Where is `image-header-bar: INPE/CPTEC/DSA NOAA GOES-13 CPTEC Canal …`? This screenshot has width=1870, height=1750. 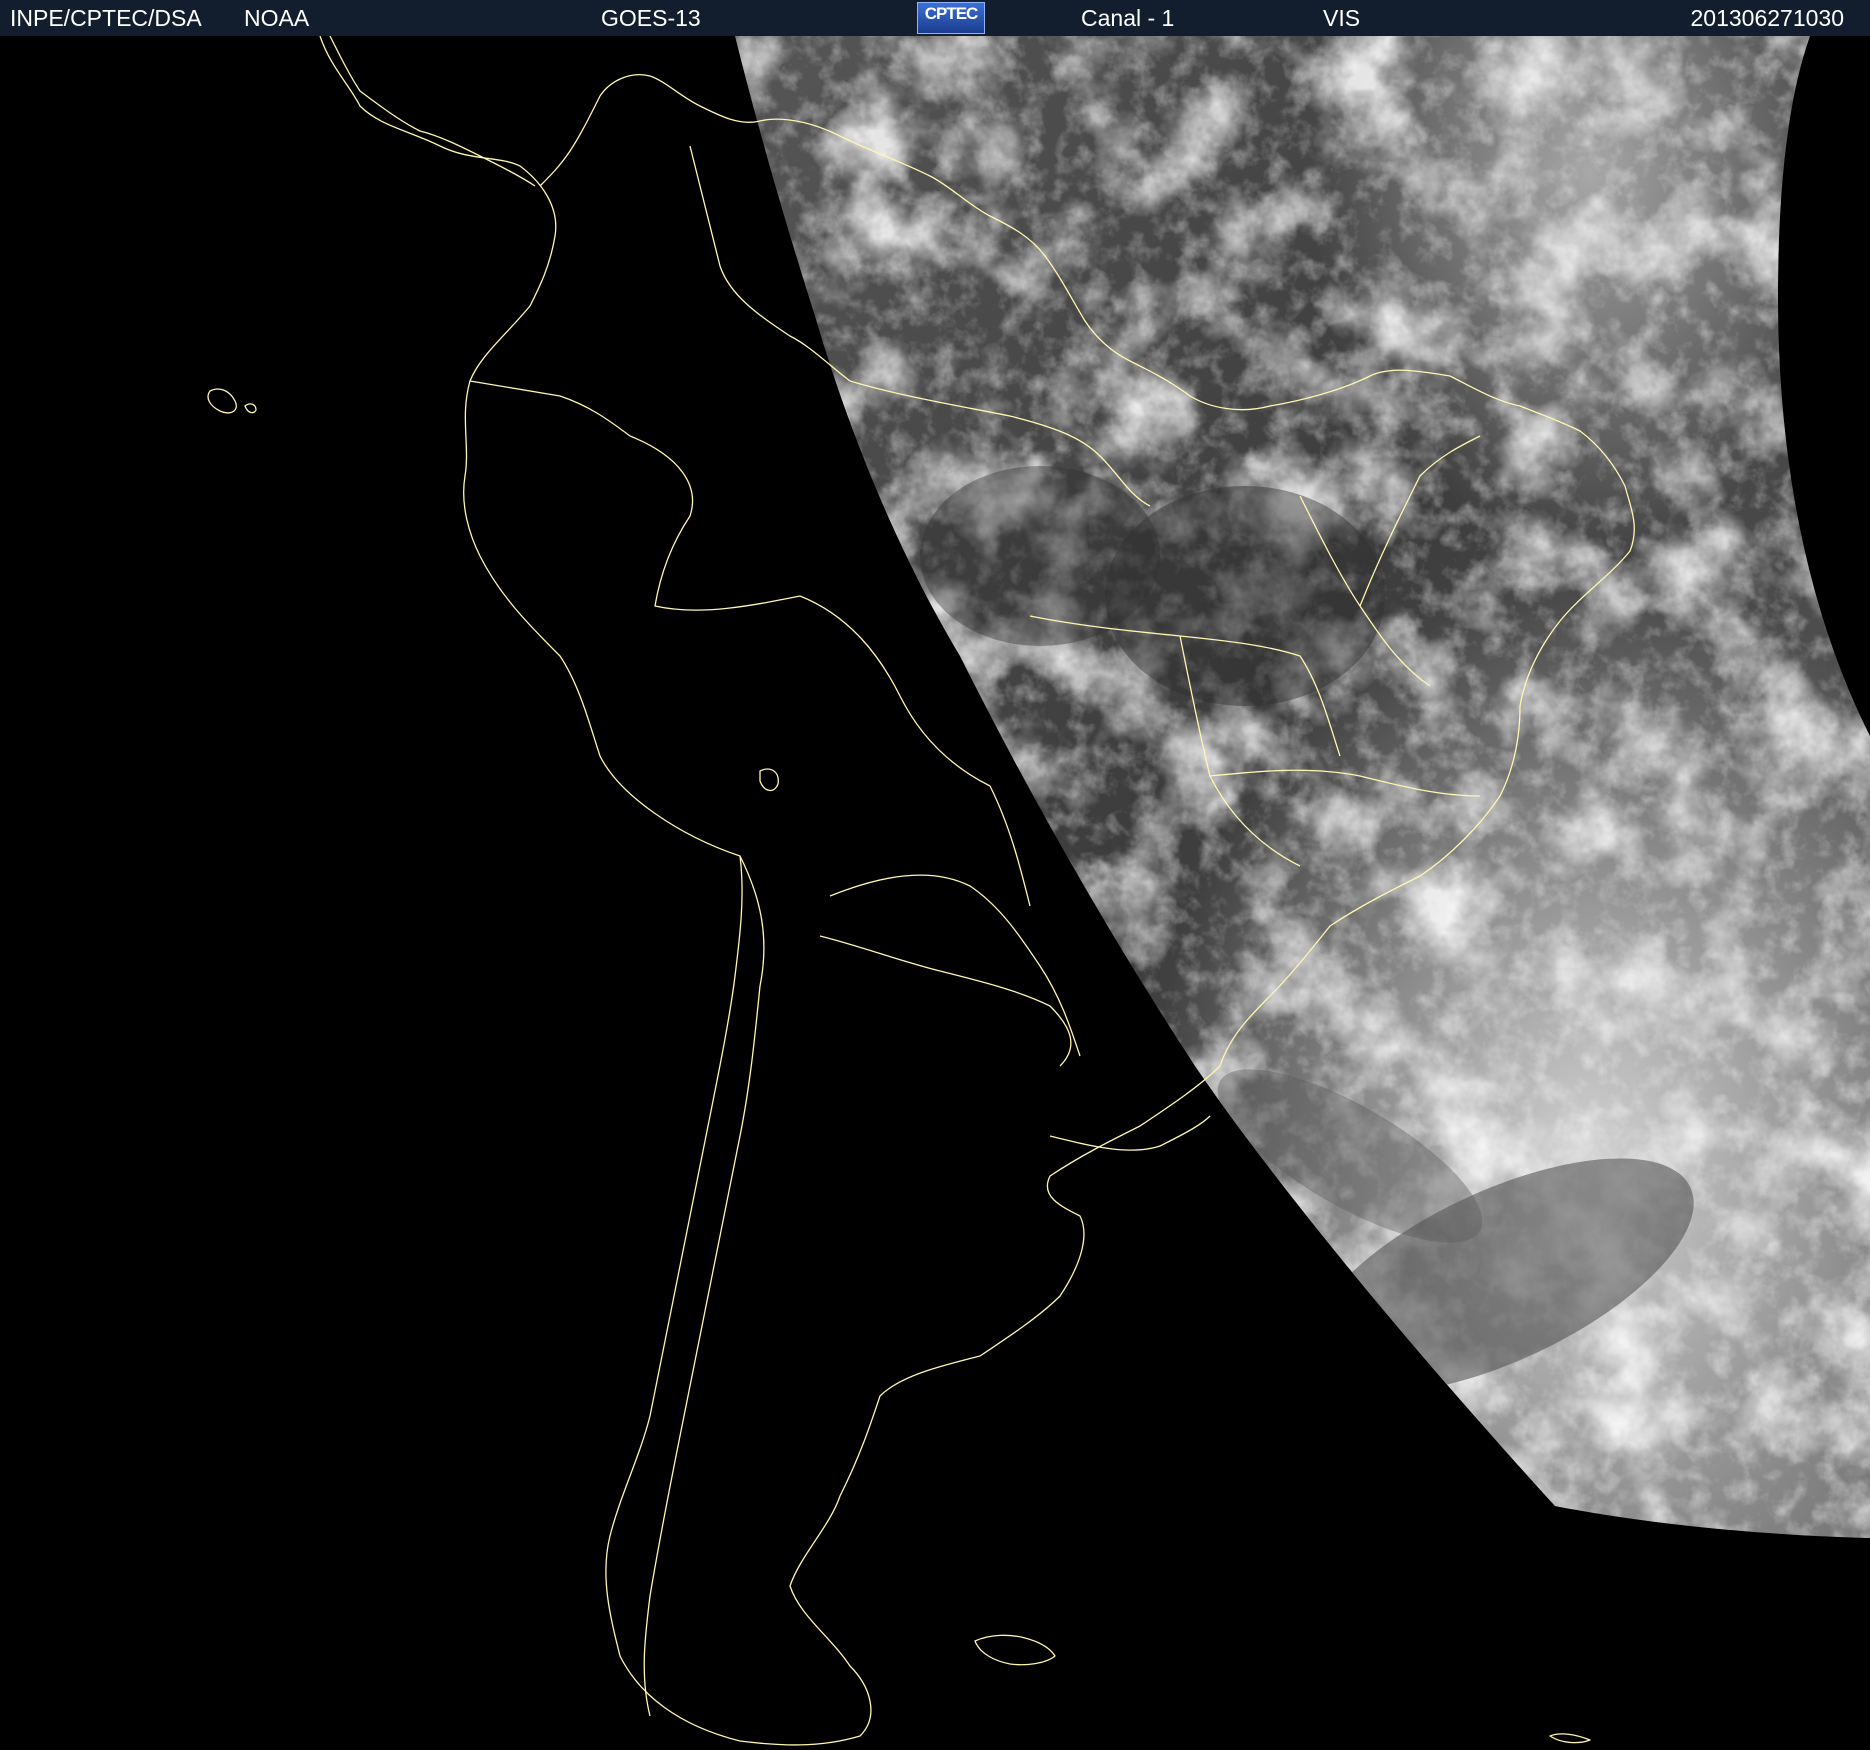
image-header-bar: INPE/CPTEC/DSA NOAA GOES-13 CPTEC Canal … is located at coordinates (935, 18).